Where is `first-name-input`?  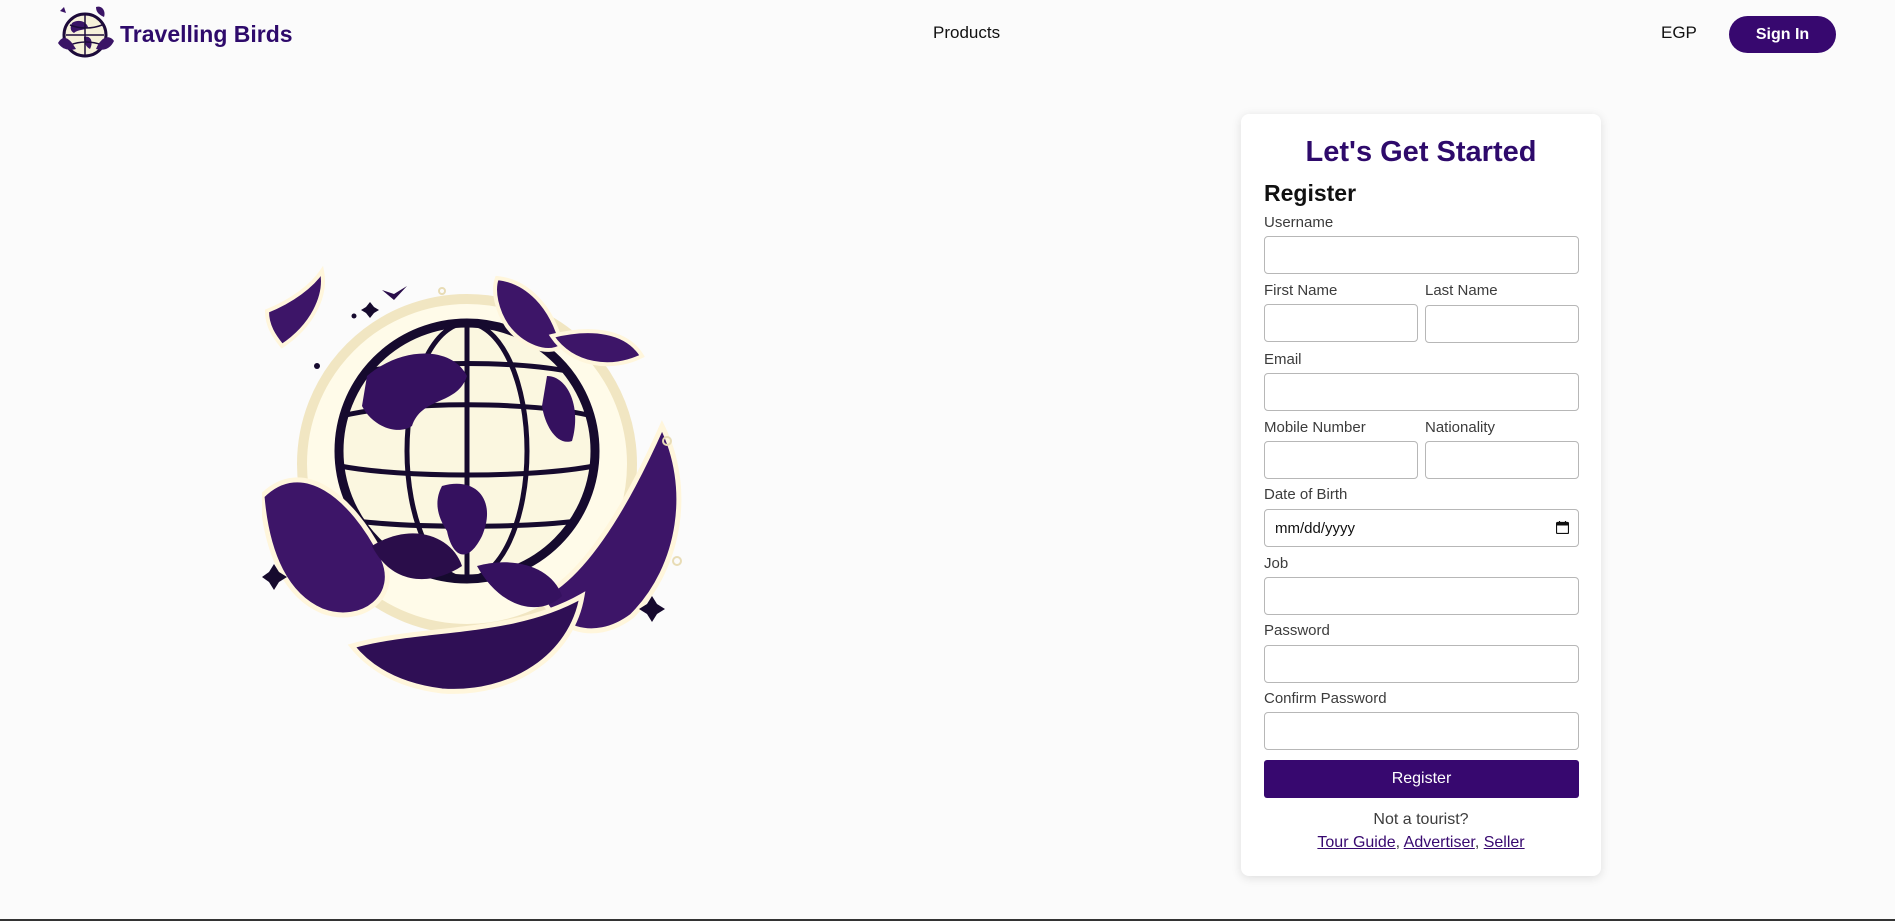 first-name-input is located at coordinates (1341, 323).